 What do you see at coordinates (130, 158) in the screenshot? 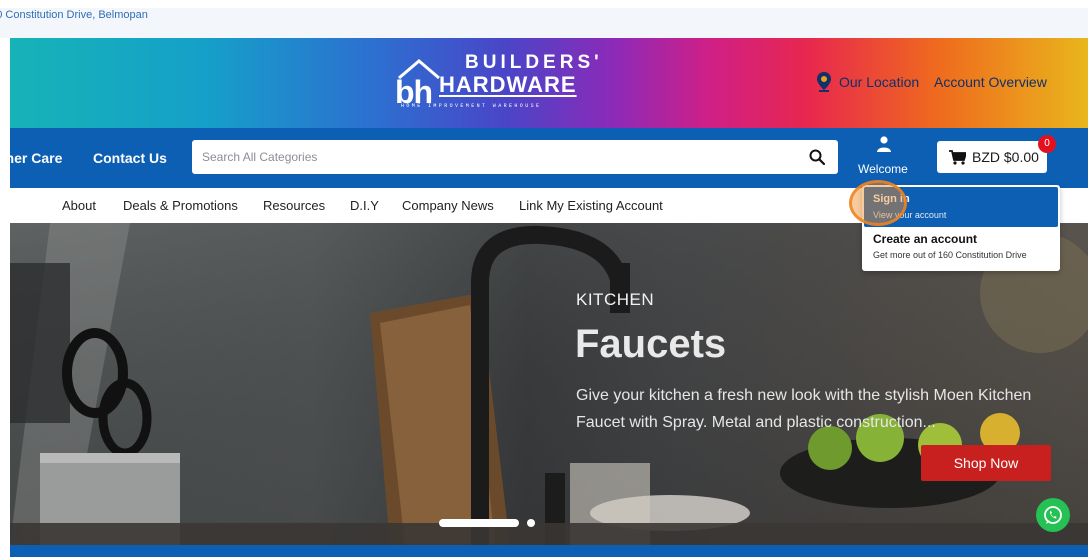
I see `contact-us-link: Contact Us` at bounding box center [130, 158].